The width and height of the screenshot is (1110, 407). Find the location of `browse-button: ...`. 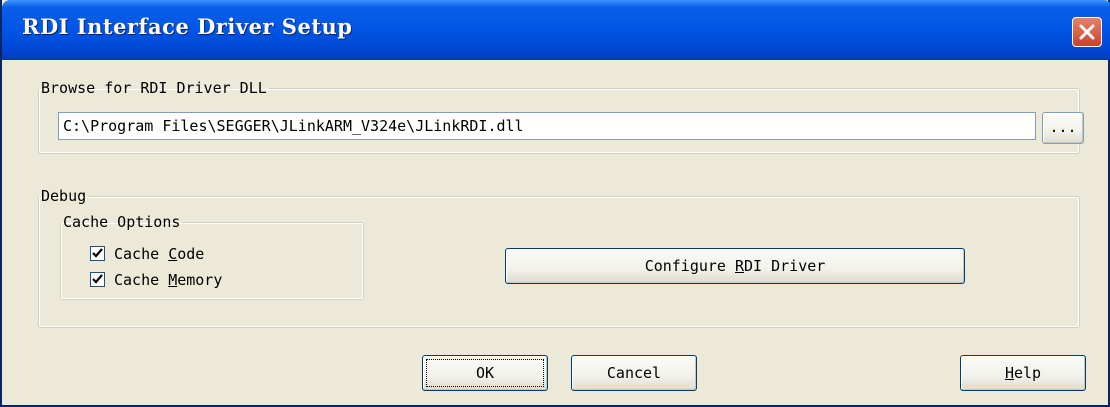

browse-button: ... is located at coordinates (1063, 128).